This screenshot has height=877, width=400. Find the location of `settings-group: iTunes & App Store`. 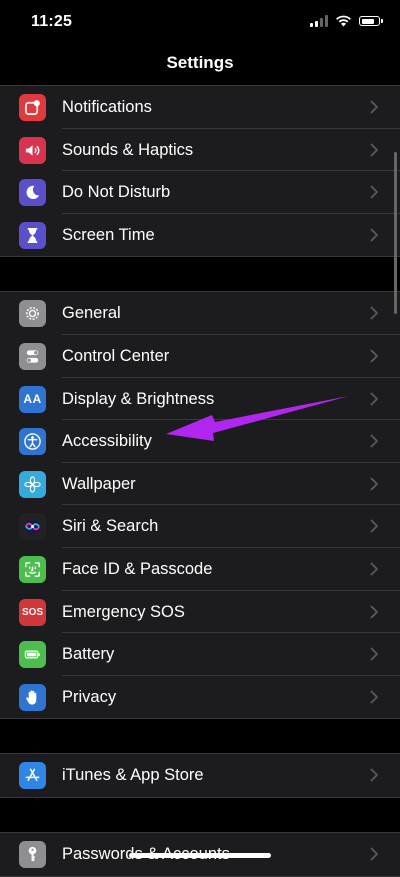

settings-group: iTunes & App Store is located at coordinates (200, 775).